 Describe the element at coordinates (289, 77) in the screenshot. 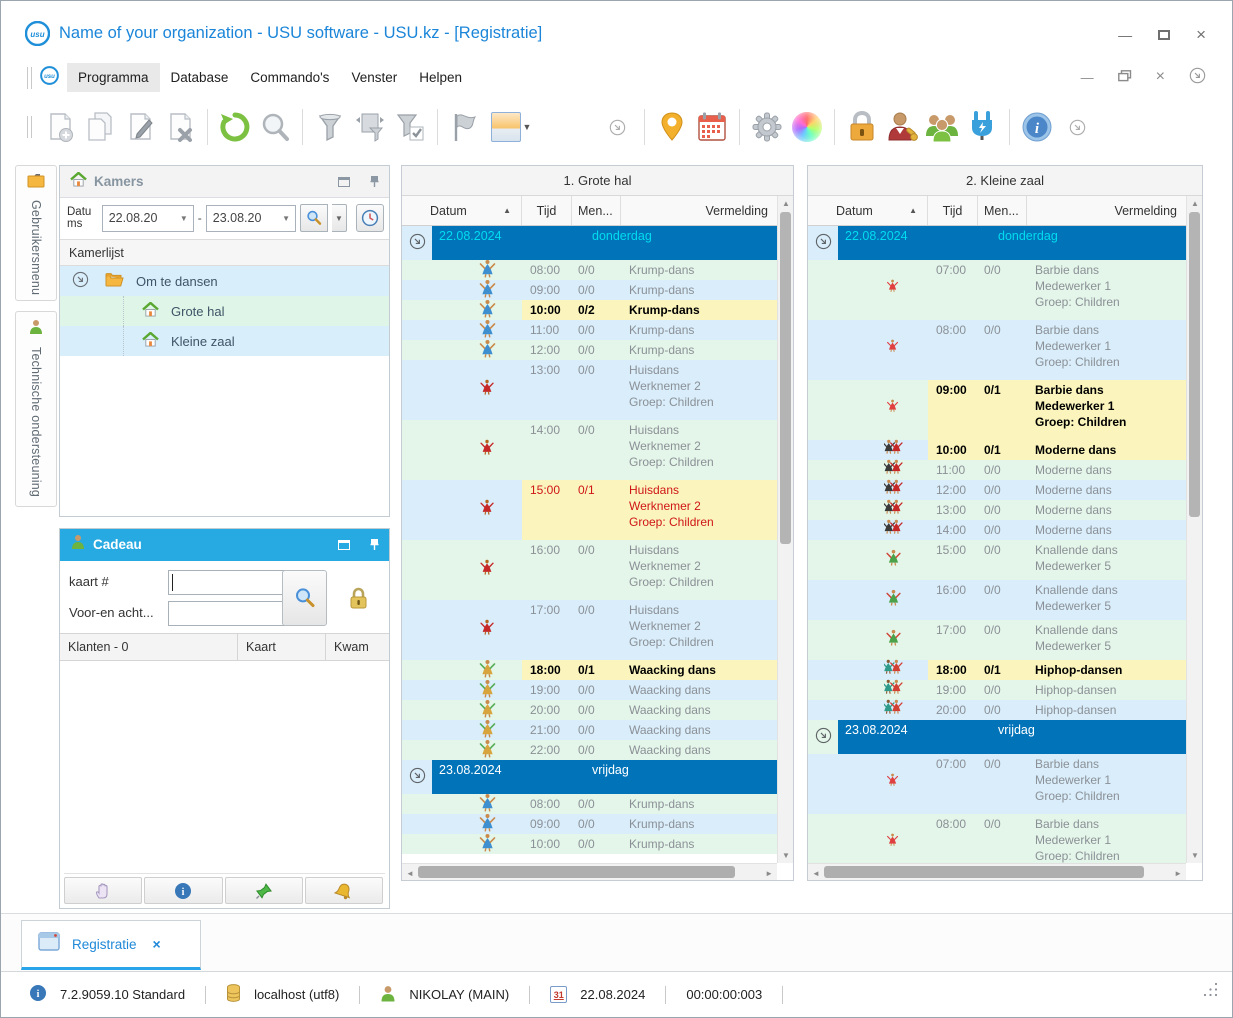

I see `menu-item-commando-s: Commando's` at that location.